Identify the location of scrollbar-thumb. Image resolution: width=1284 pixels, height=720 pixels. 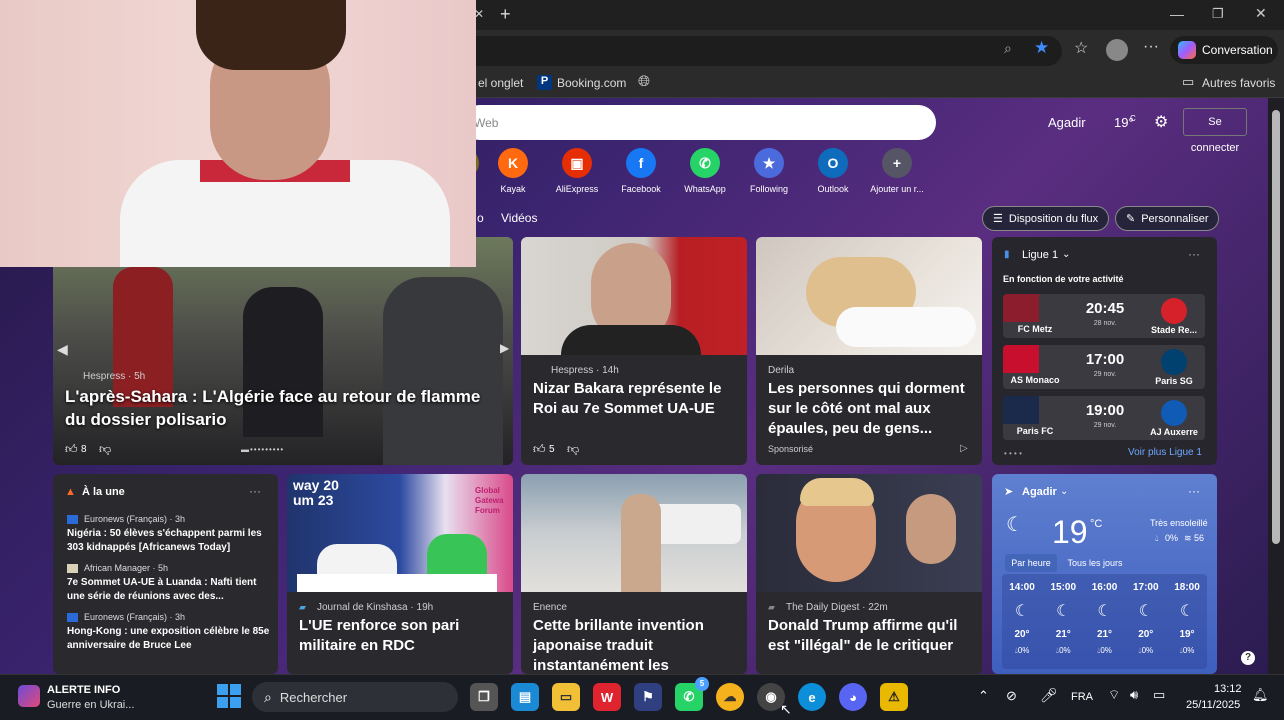
(1276, 327).